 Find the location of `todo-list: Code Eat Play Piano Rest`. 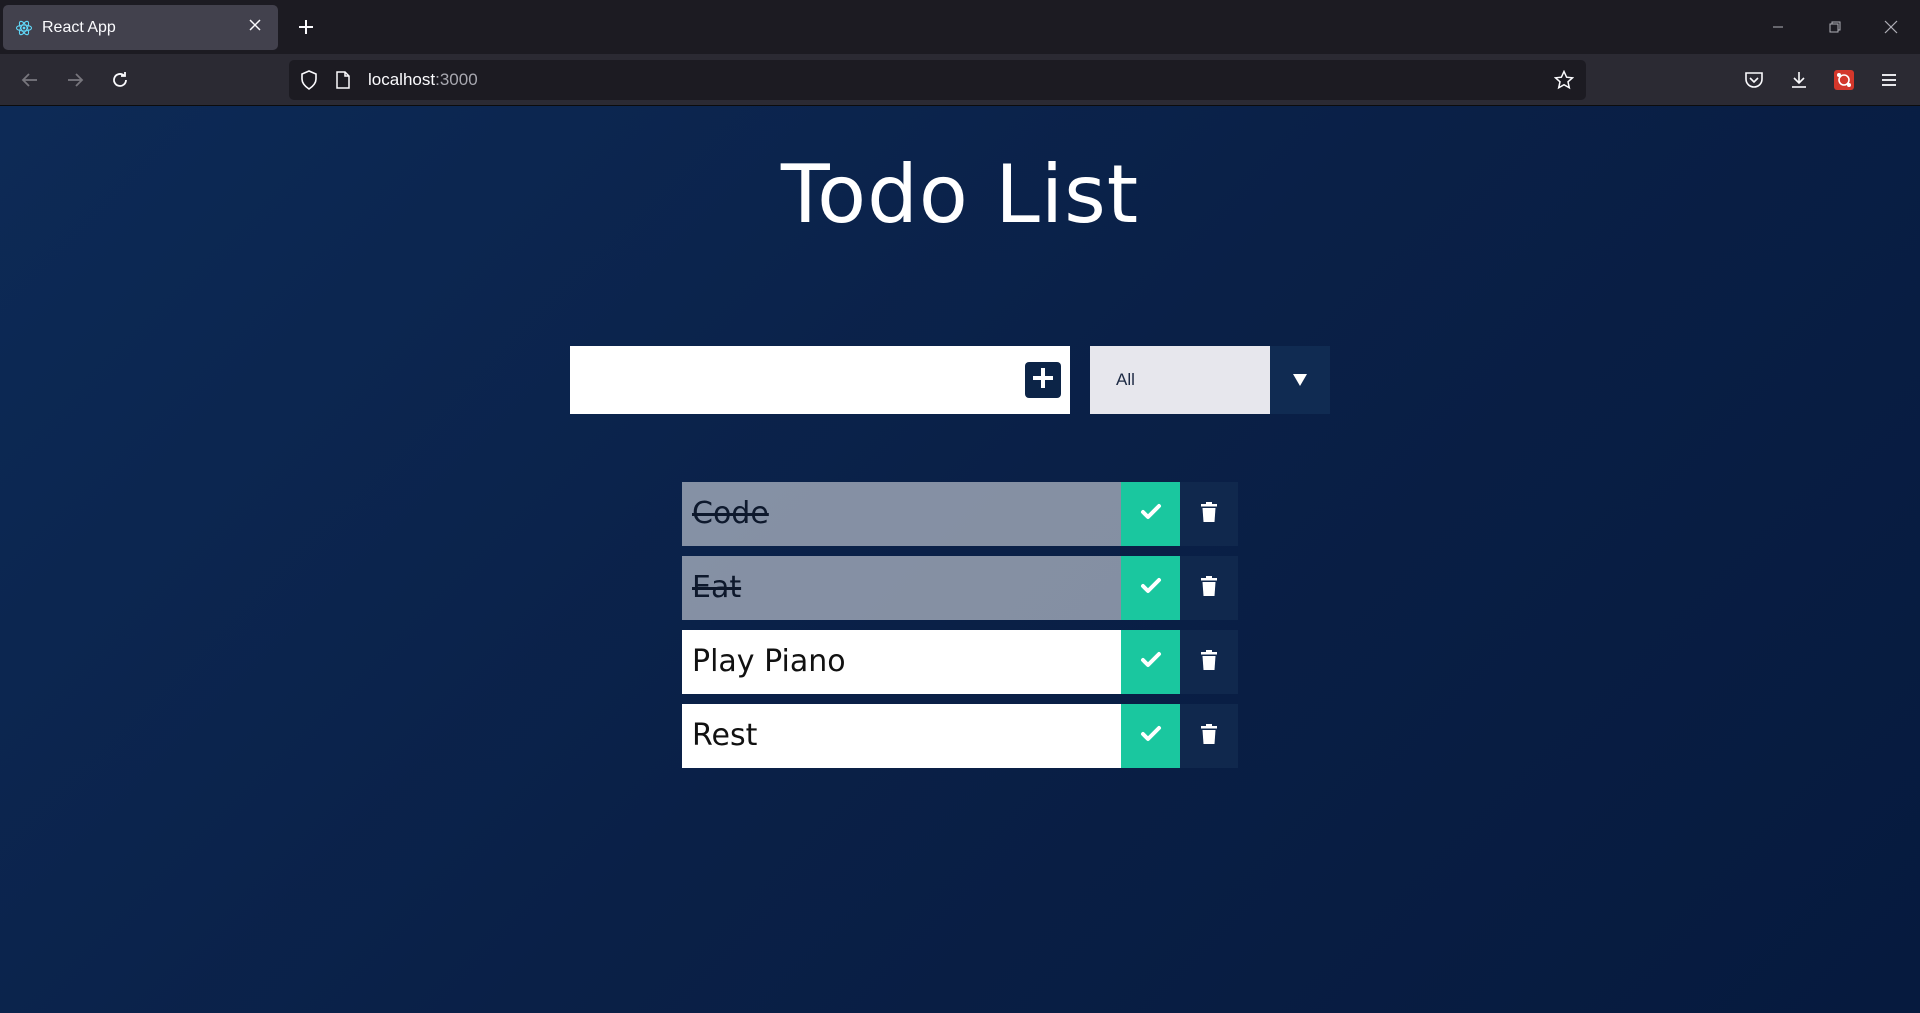

todo-list: Code Eat Play Piano Rest is located at coordinates (960, 630).